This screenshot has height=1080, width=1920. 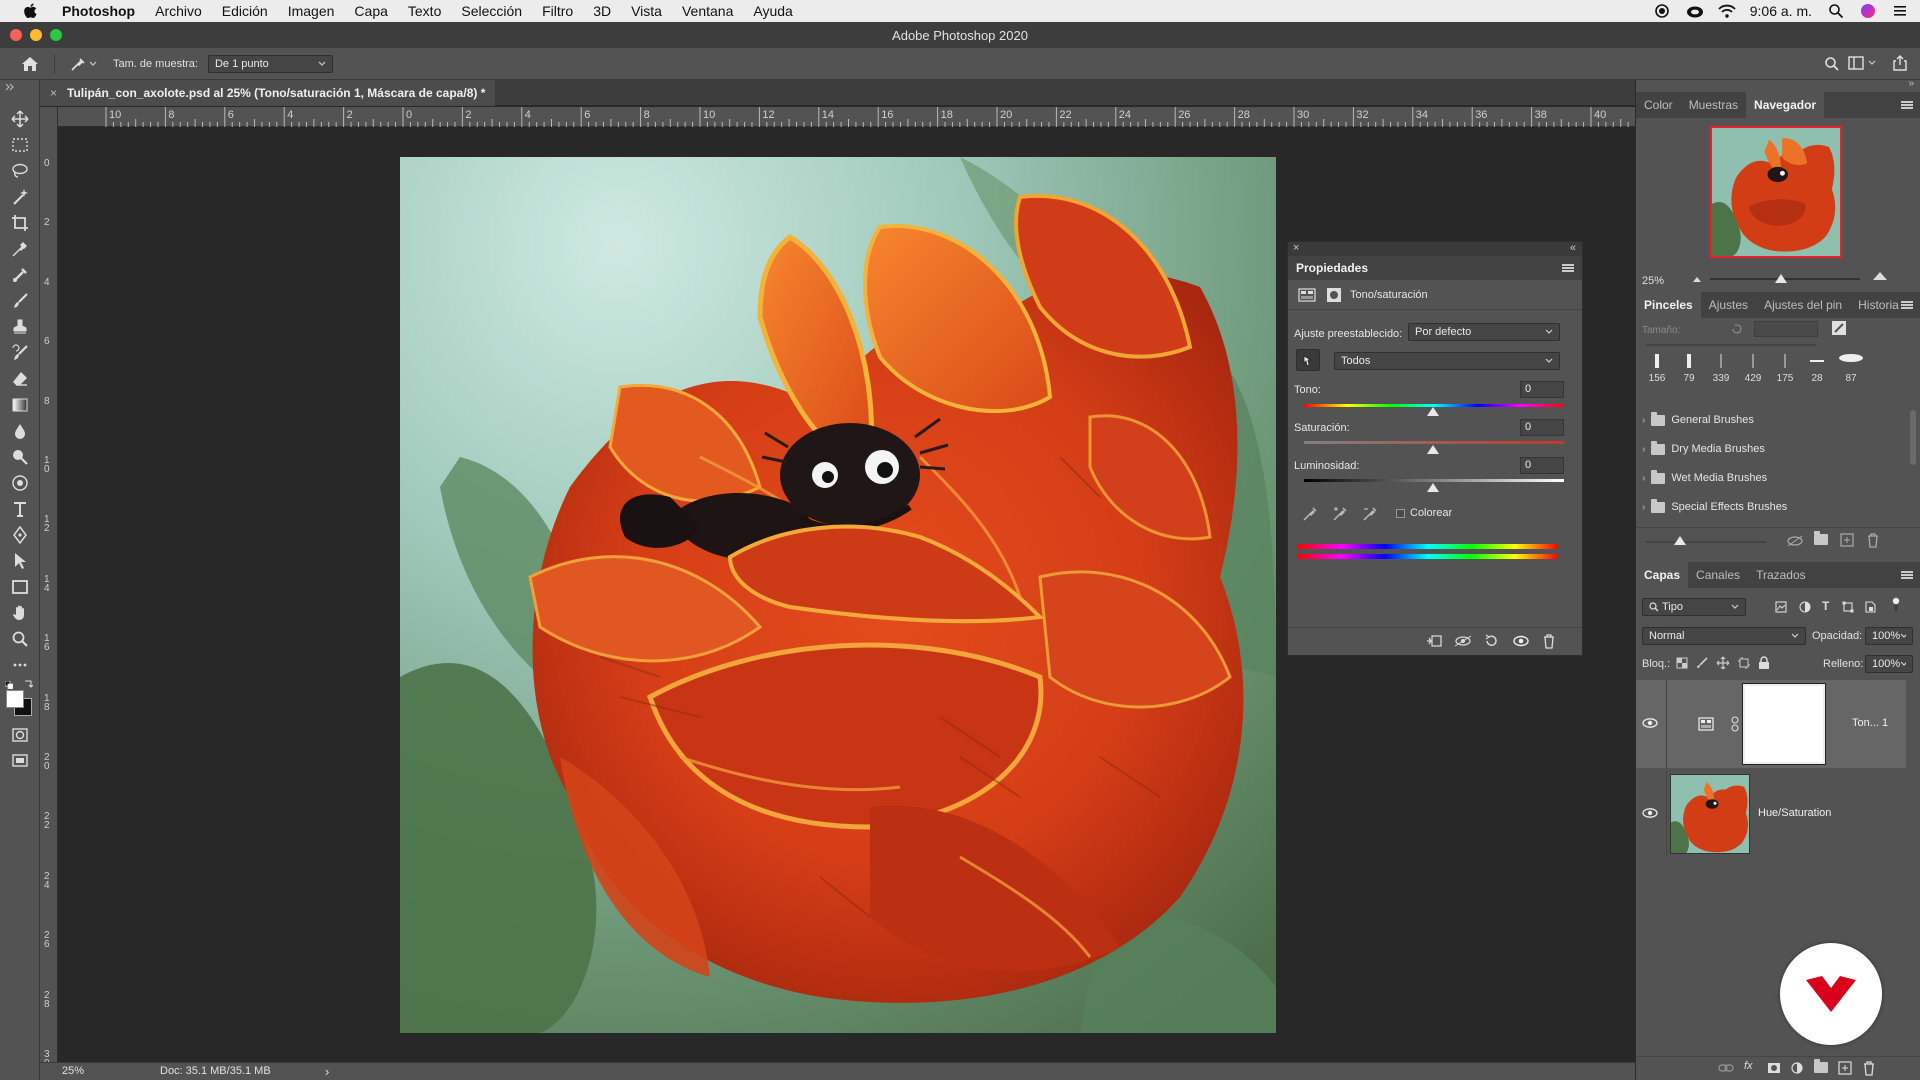 What do you see at coordinates (1781, 278) in the screenshot?
I see `navigator-zoom-thumb` at bounding box center [1781, 278].